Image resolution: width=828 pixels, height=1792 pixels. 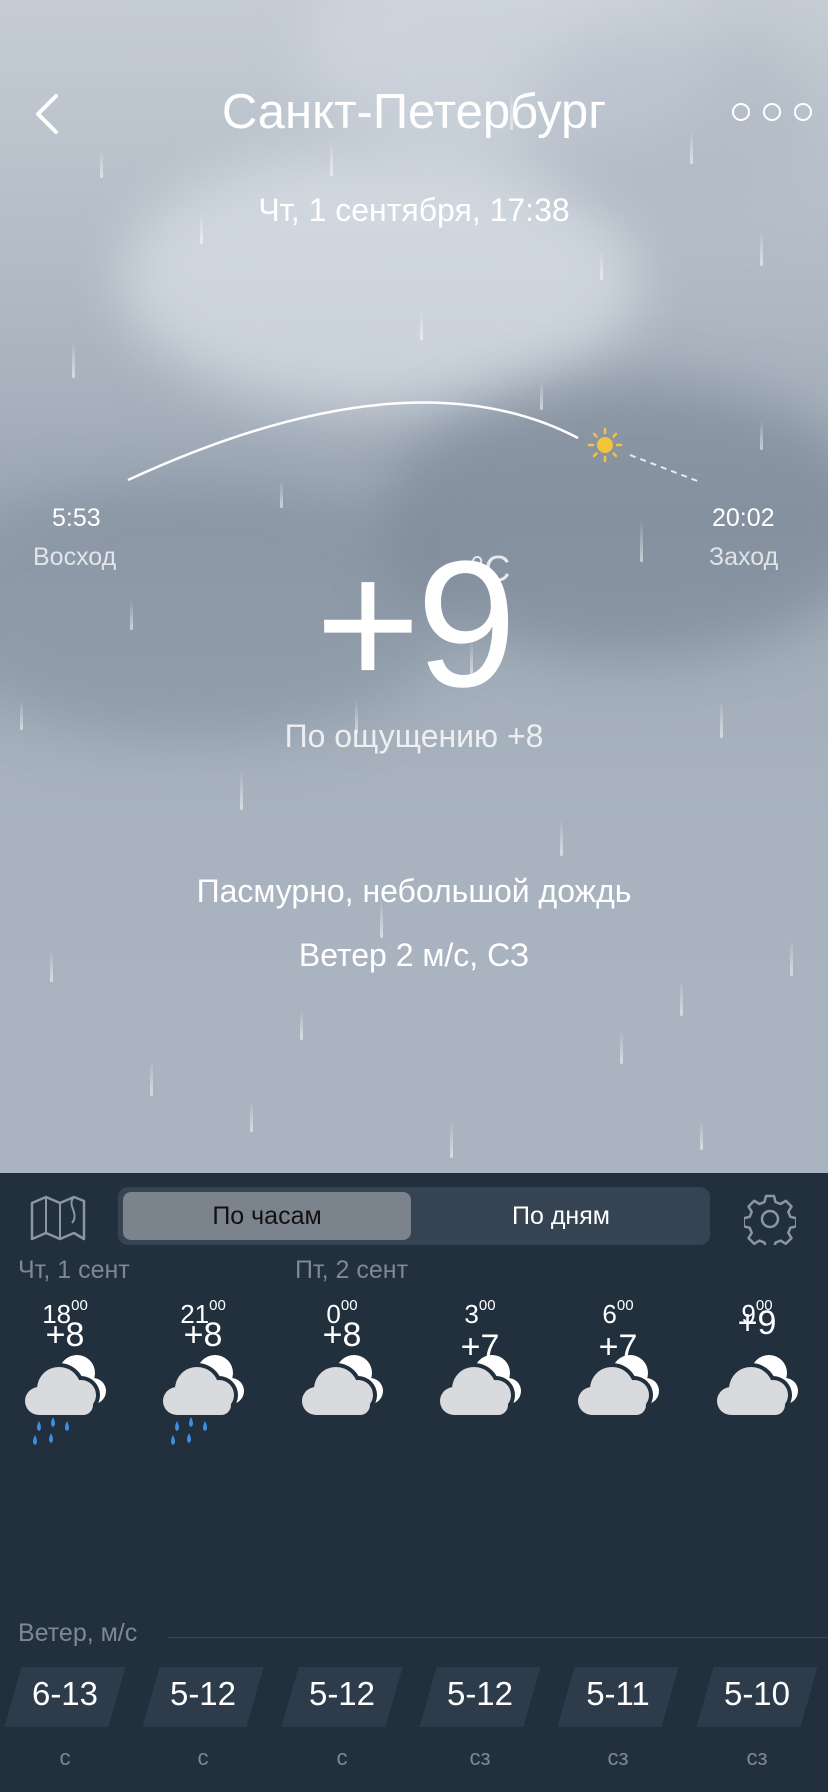 What do you see at coordinates (414, 1543) in the screenshot?
I see `temperature-line` at bounding box center [414, 1543].